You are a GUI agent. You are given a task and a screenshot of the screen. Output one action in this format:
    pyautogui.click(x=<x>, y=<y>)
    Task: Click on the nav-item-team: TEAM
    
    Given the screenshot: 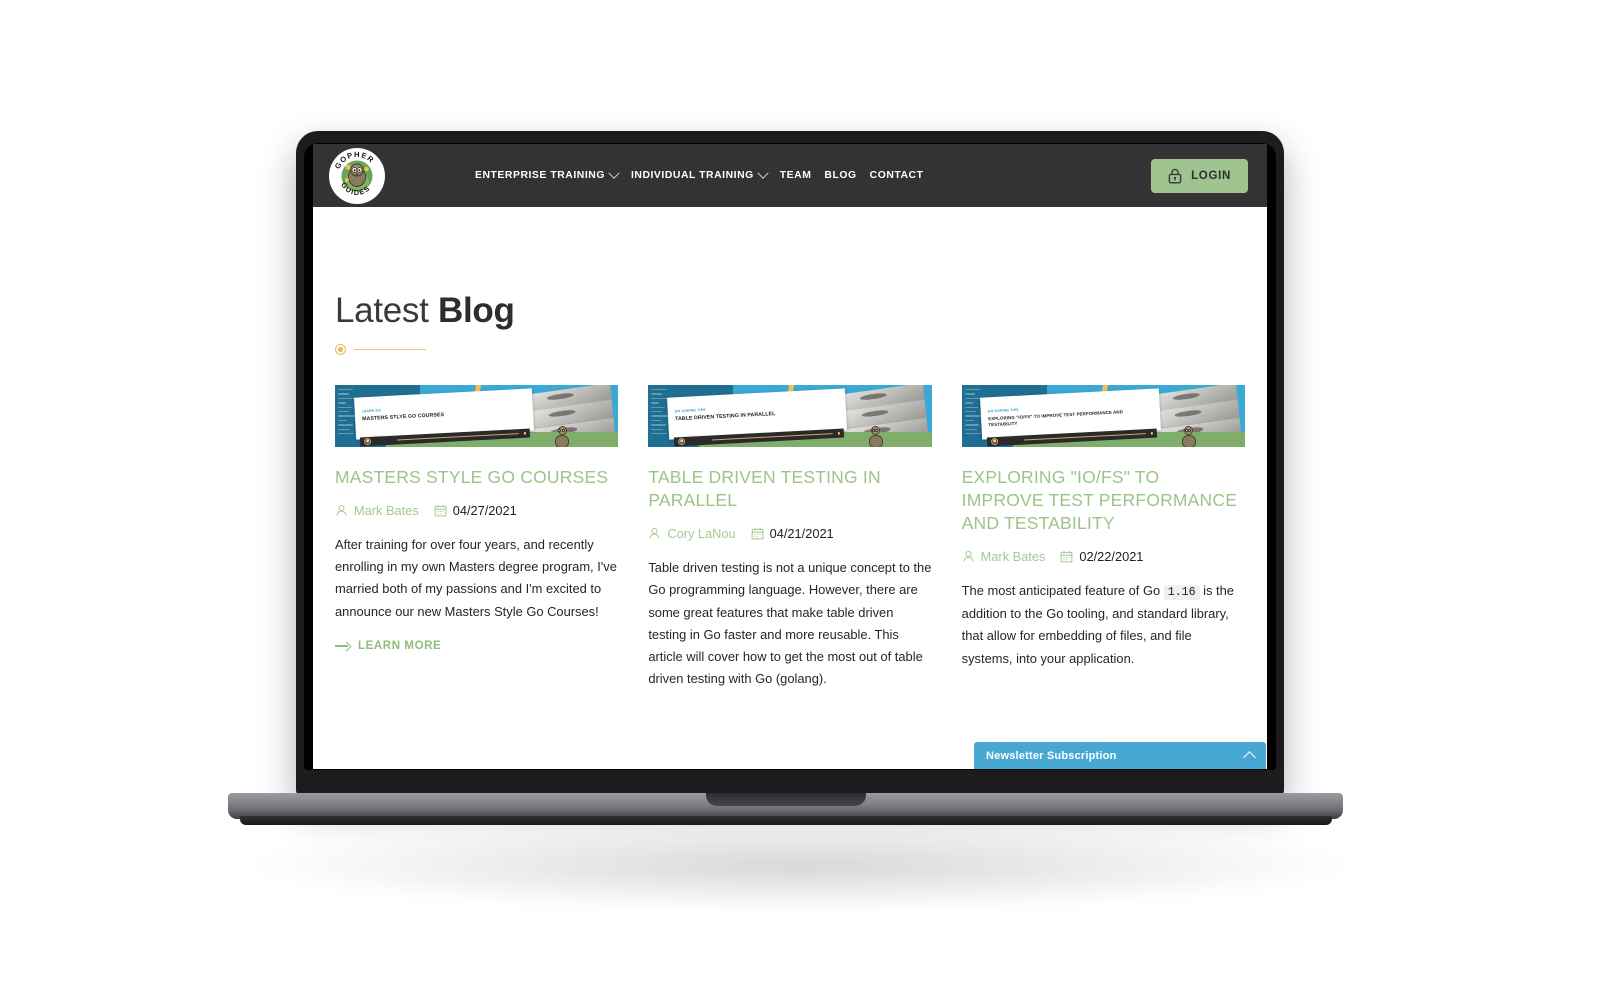 What is the action you would take?
    pyautogui.click(x=796, y=175)
    